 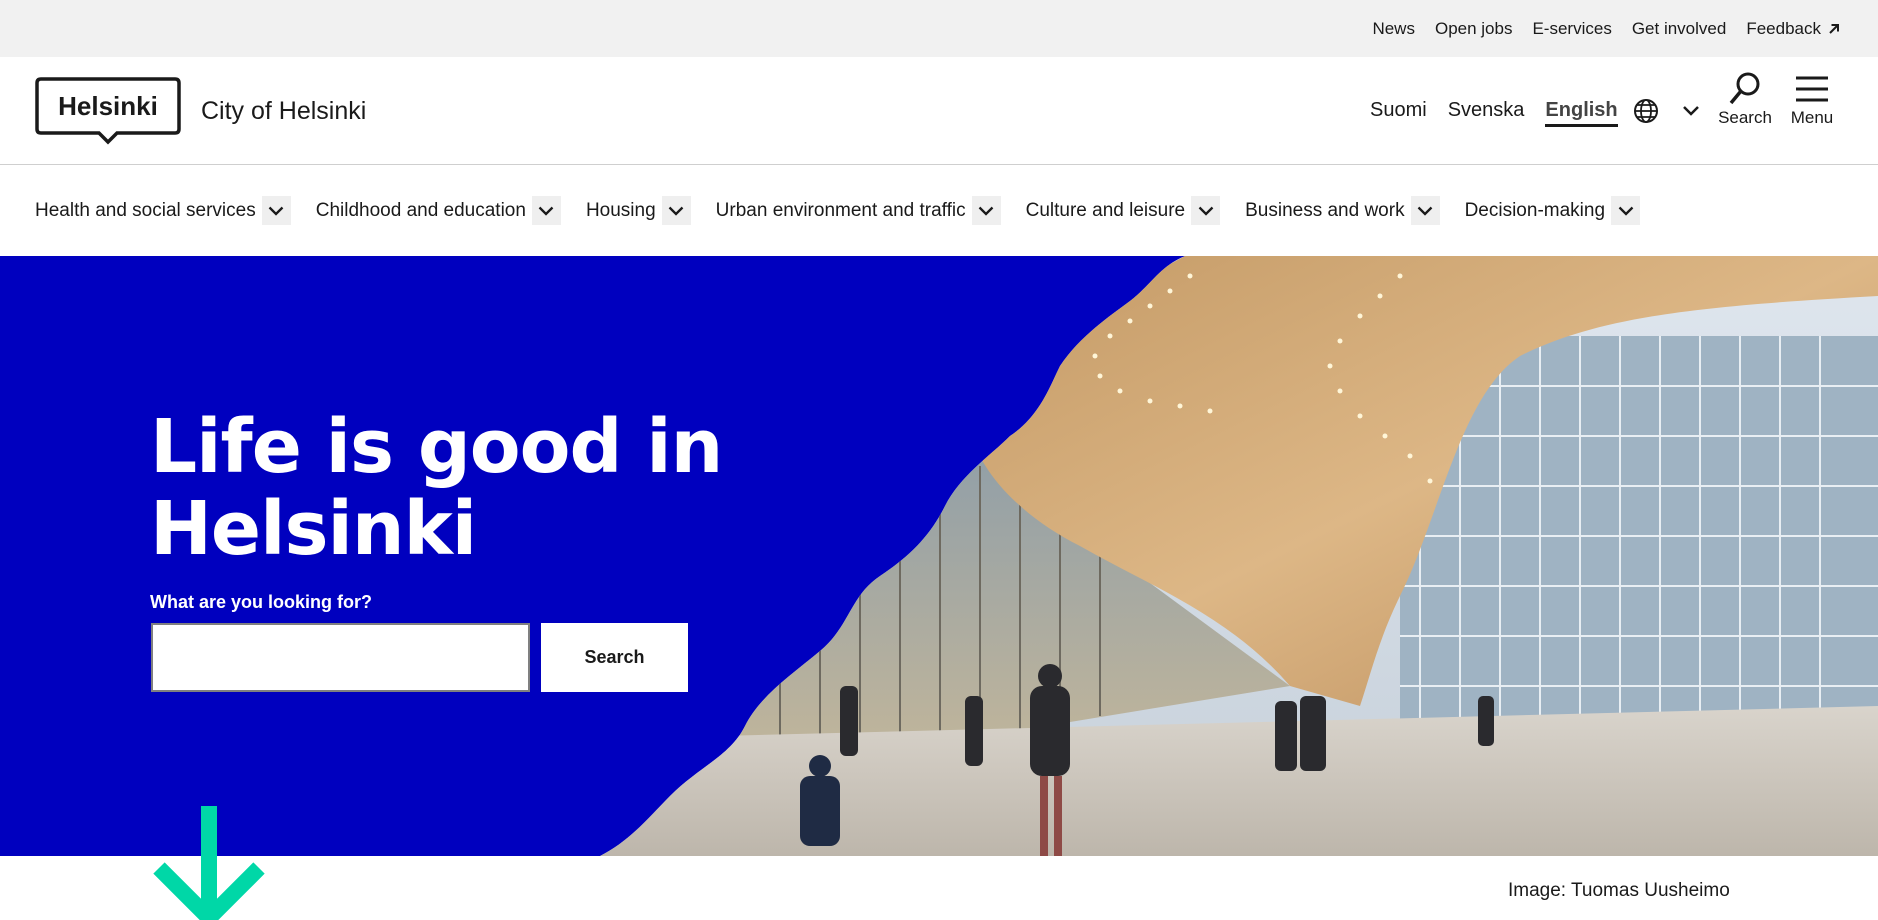 I want to click on language-switcher: Suomi Svenska English, so click(x=1494, y=113).